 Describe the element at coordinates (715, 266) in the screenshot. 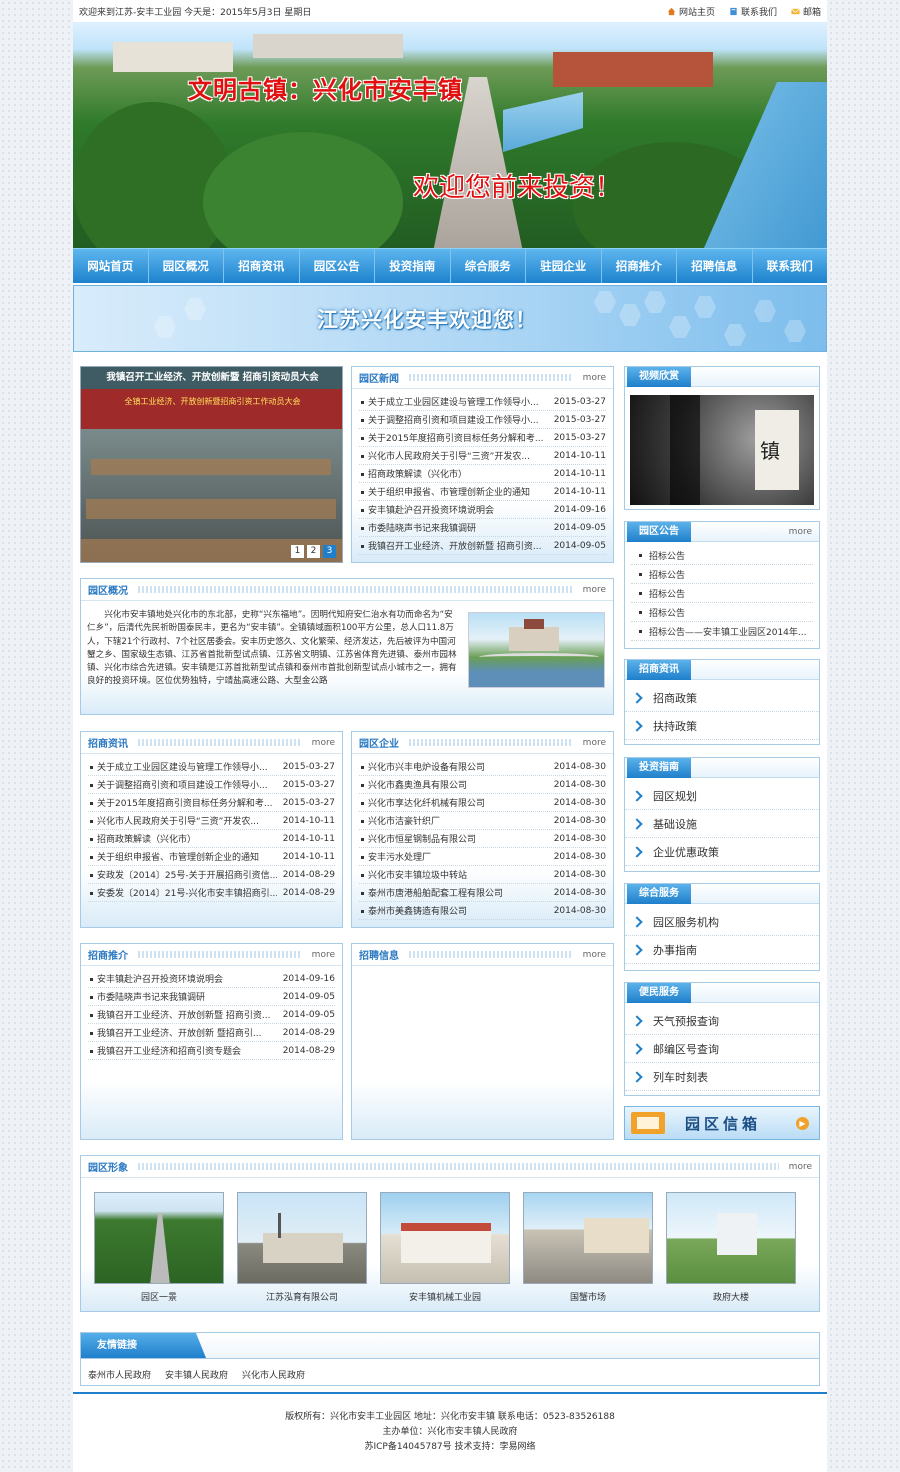

I see `nav-jobs: 招聘信息` at that location.